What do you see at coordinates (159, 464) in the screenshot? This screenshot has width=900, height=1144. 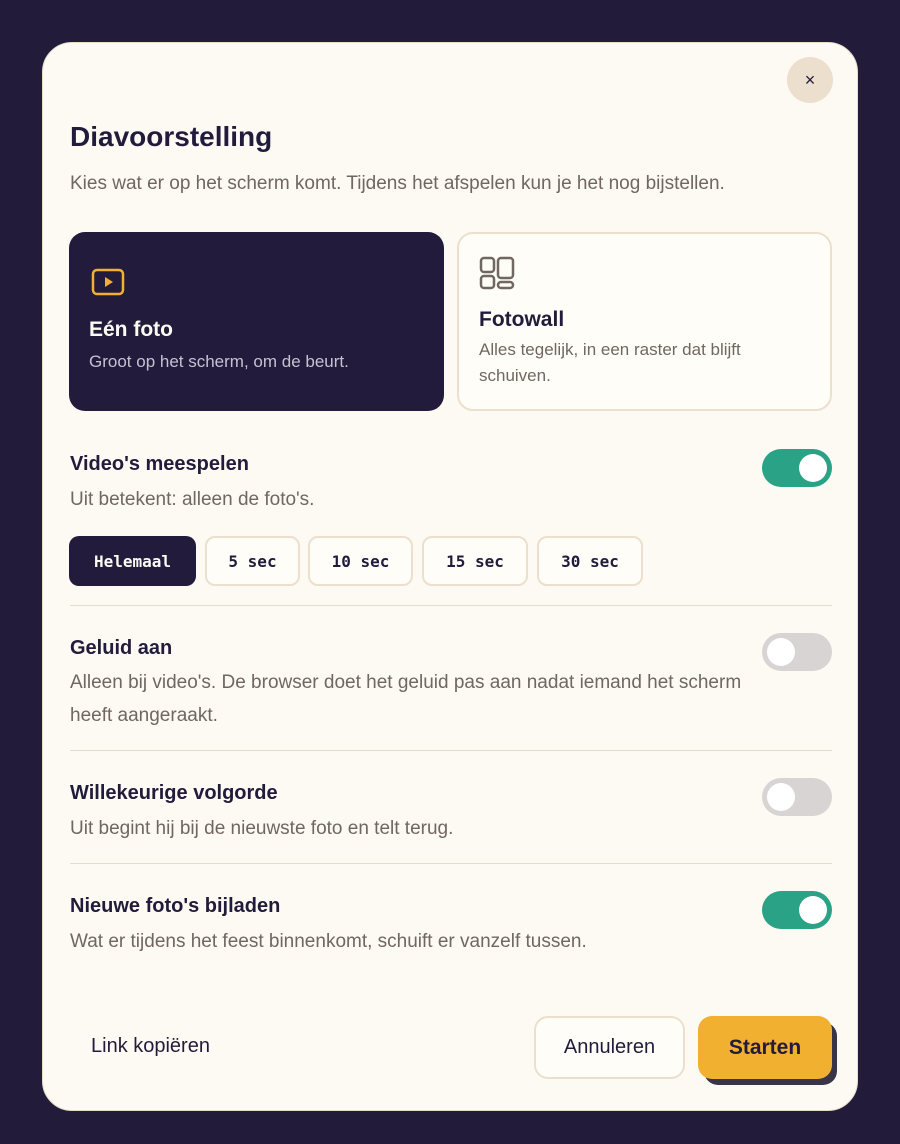 I see `setting-videos-title: Video's meespelen` at bounding box center [159, 464].